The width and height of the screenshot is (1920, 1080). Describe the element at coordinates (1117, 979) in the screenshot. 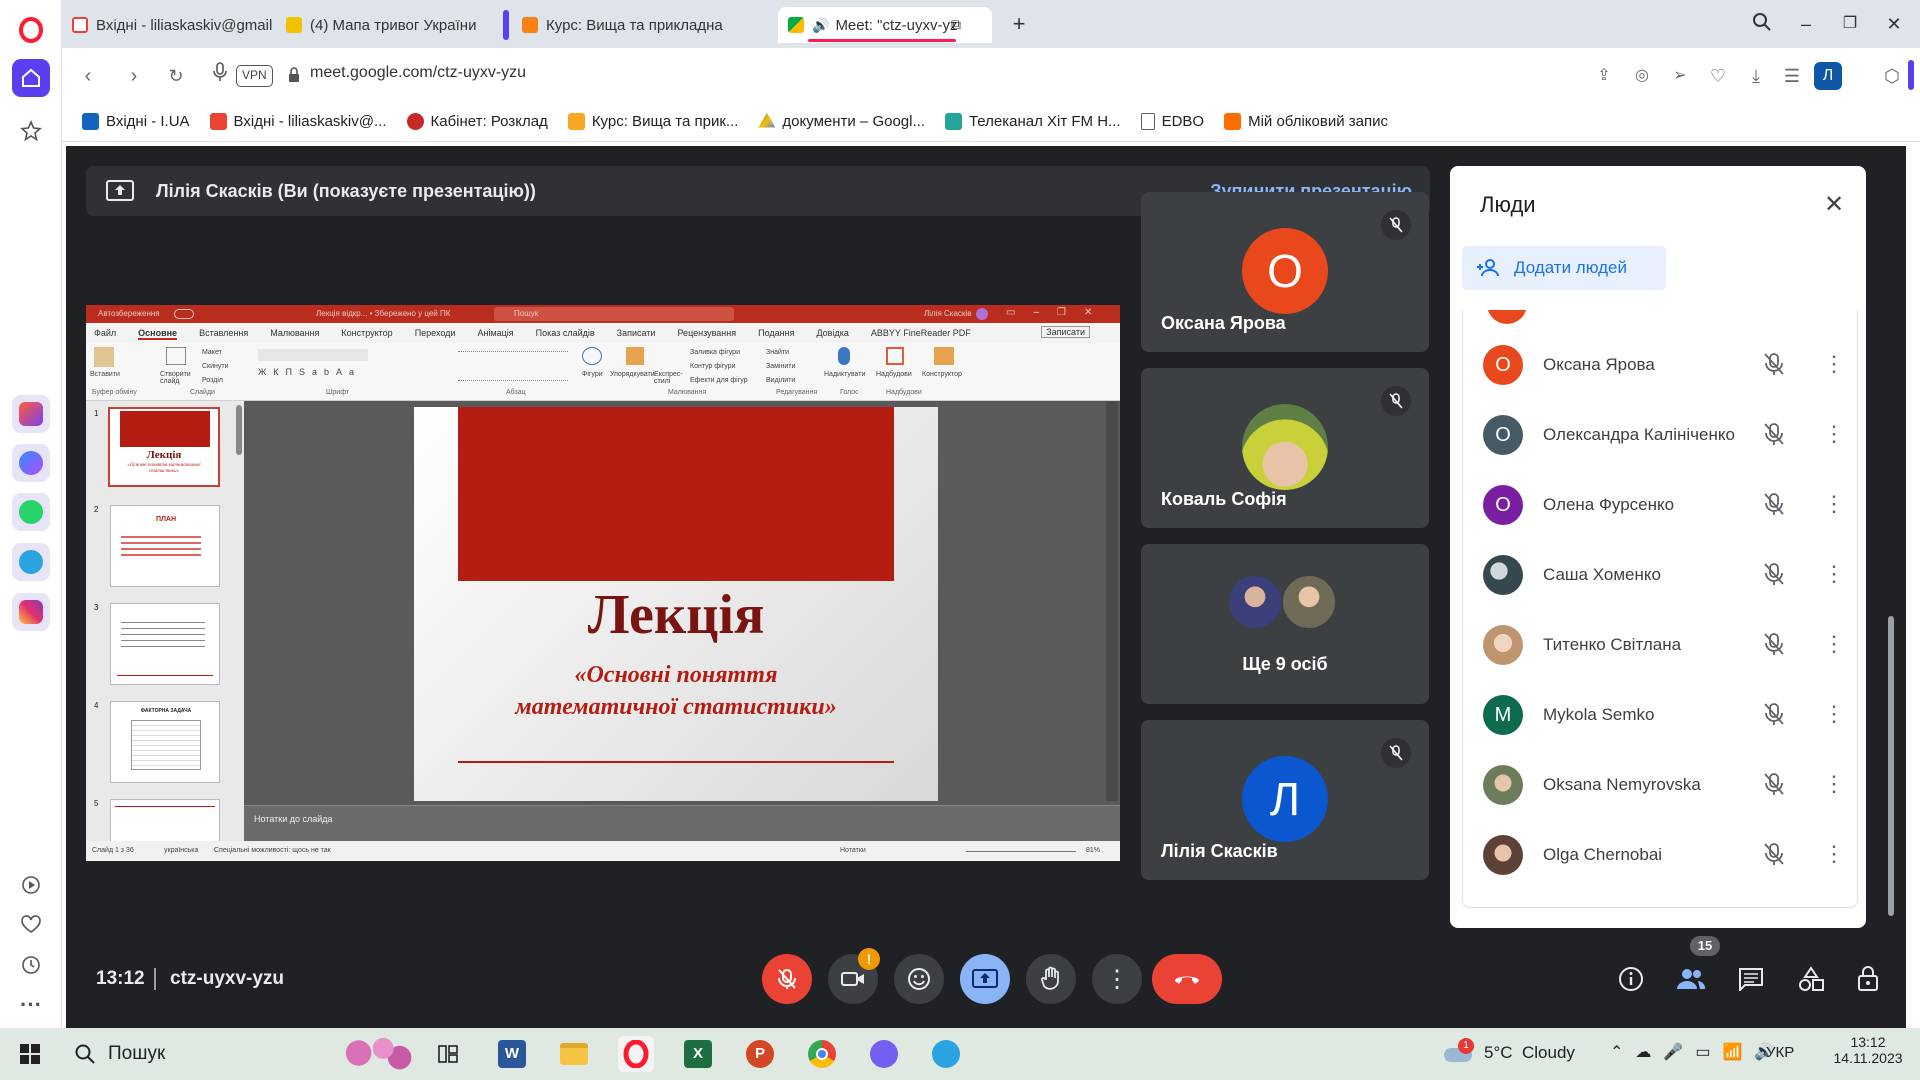

I see `more-options-button: ⋮` at that location.